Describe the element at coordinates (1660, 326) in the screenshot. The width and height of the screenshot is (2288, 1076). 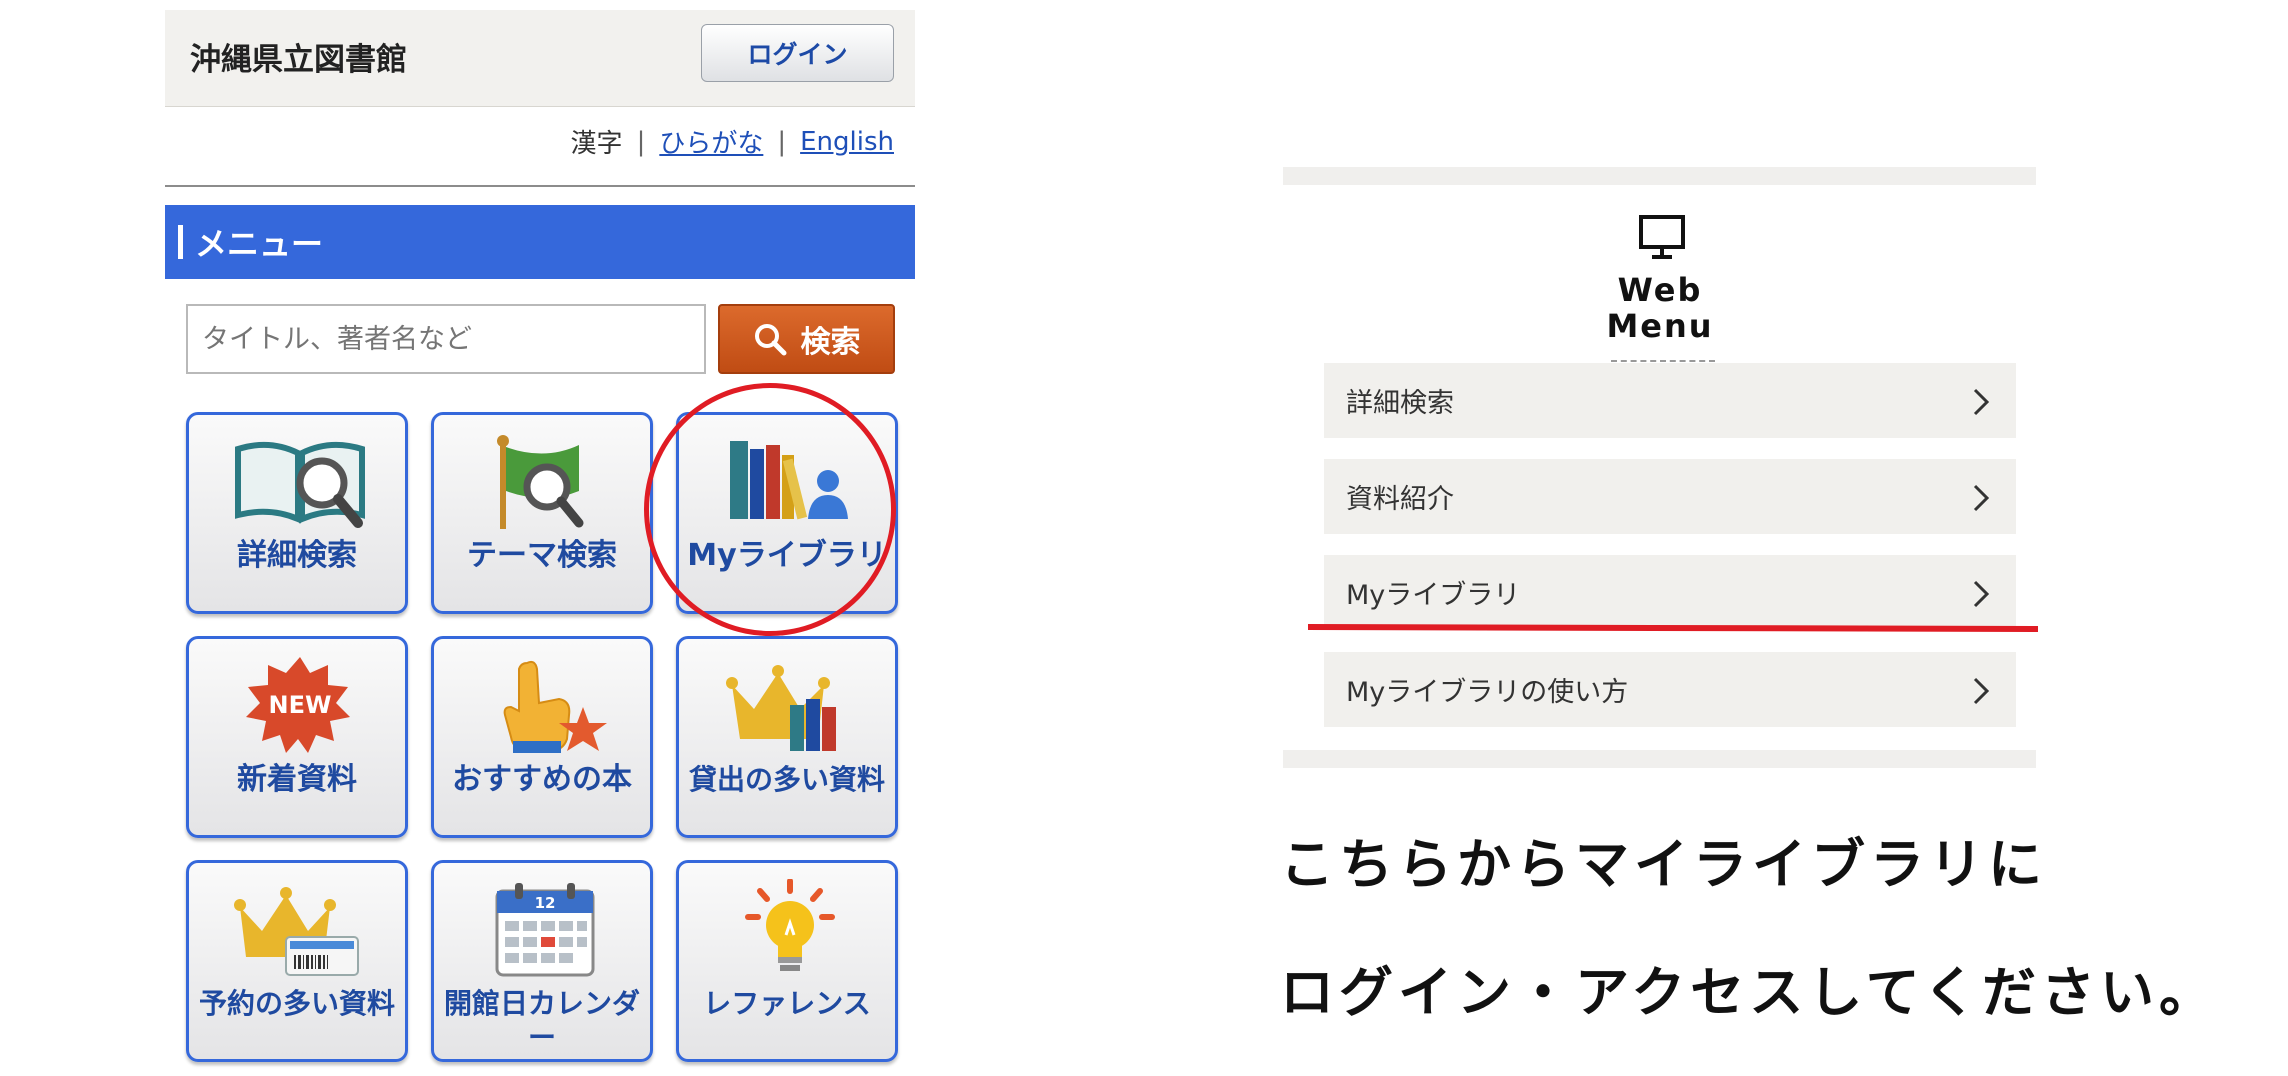
I see `web-menu-title-line2: Menu` at that location.